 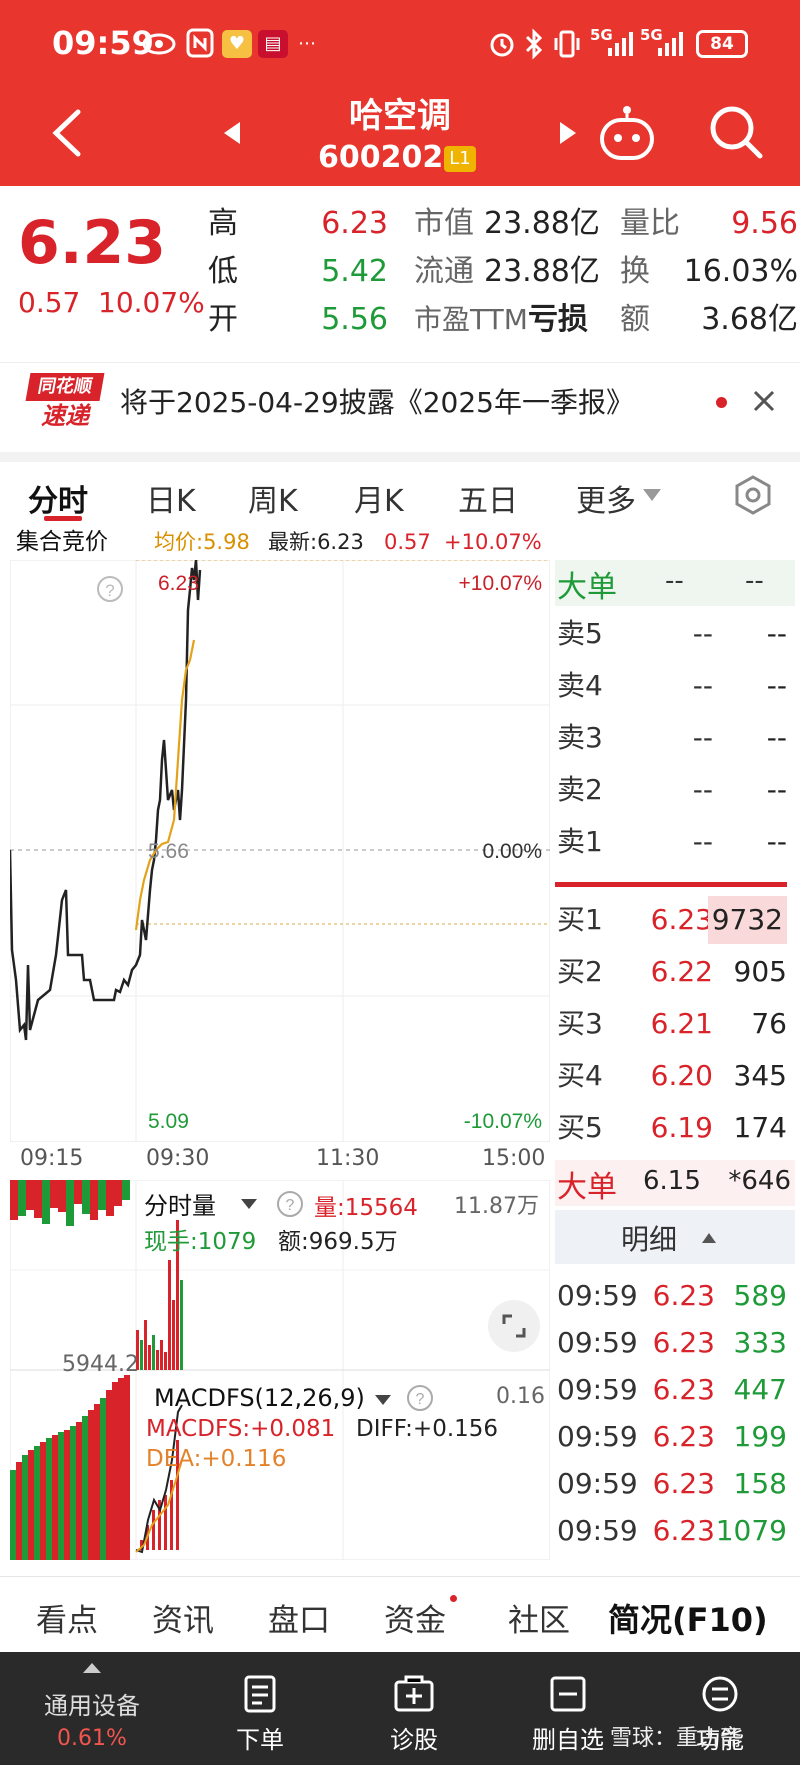 What do you see at coordinates (558, 319) in the screenshot?
I see `pe-value: 亏损` at bounding box center [558, 319].